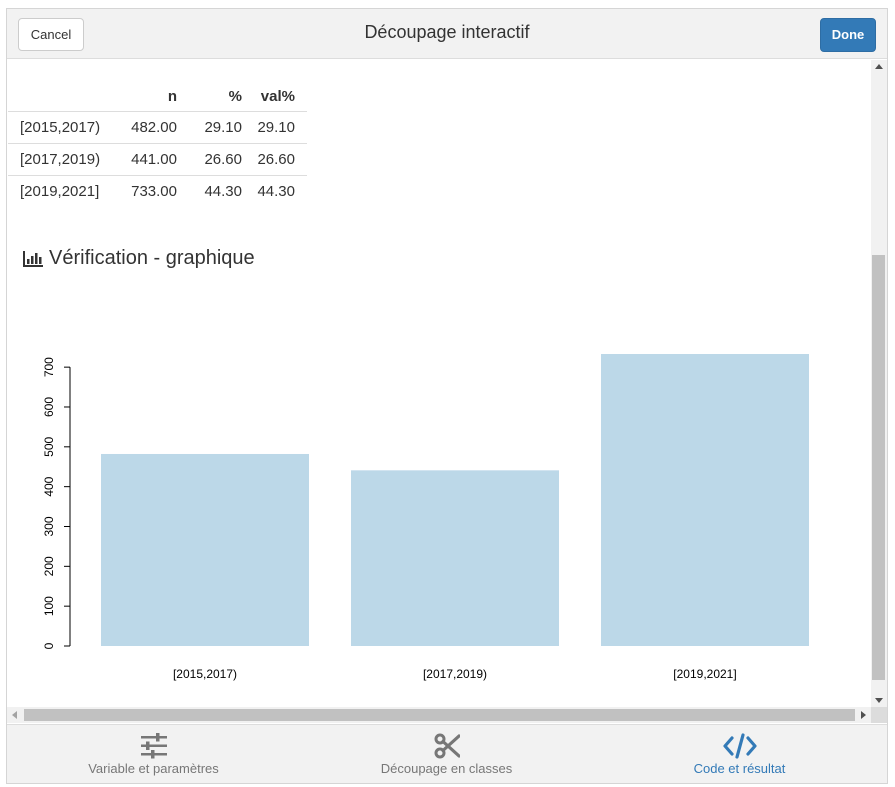 This screenshot has width=895, height=787. What do you see at coordinates (739, 768) in the screenshot?
I see `tab-label: Code et résultat` at bounding box center [739, 768].